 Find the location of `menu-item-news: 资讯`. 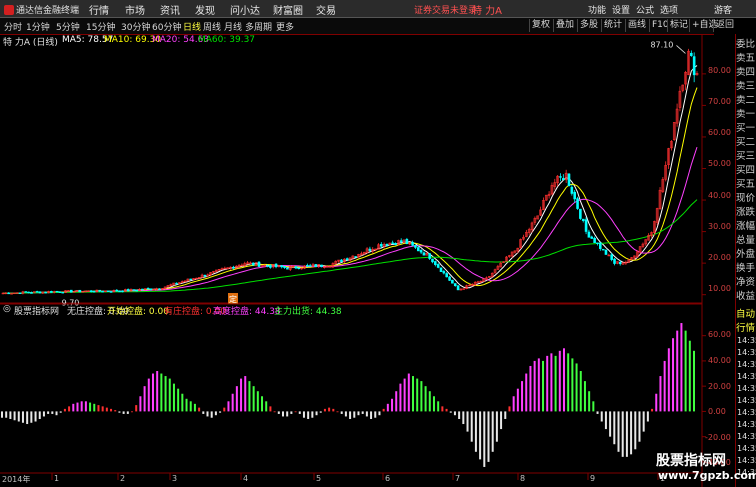

menu-item-news: 资讯 is located at coordinates (170, 9).